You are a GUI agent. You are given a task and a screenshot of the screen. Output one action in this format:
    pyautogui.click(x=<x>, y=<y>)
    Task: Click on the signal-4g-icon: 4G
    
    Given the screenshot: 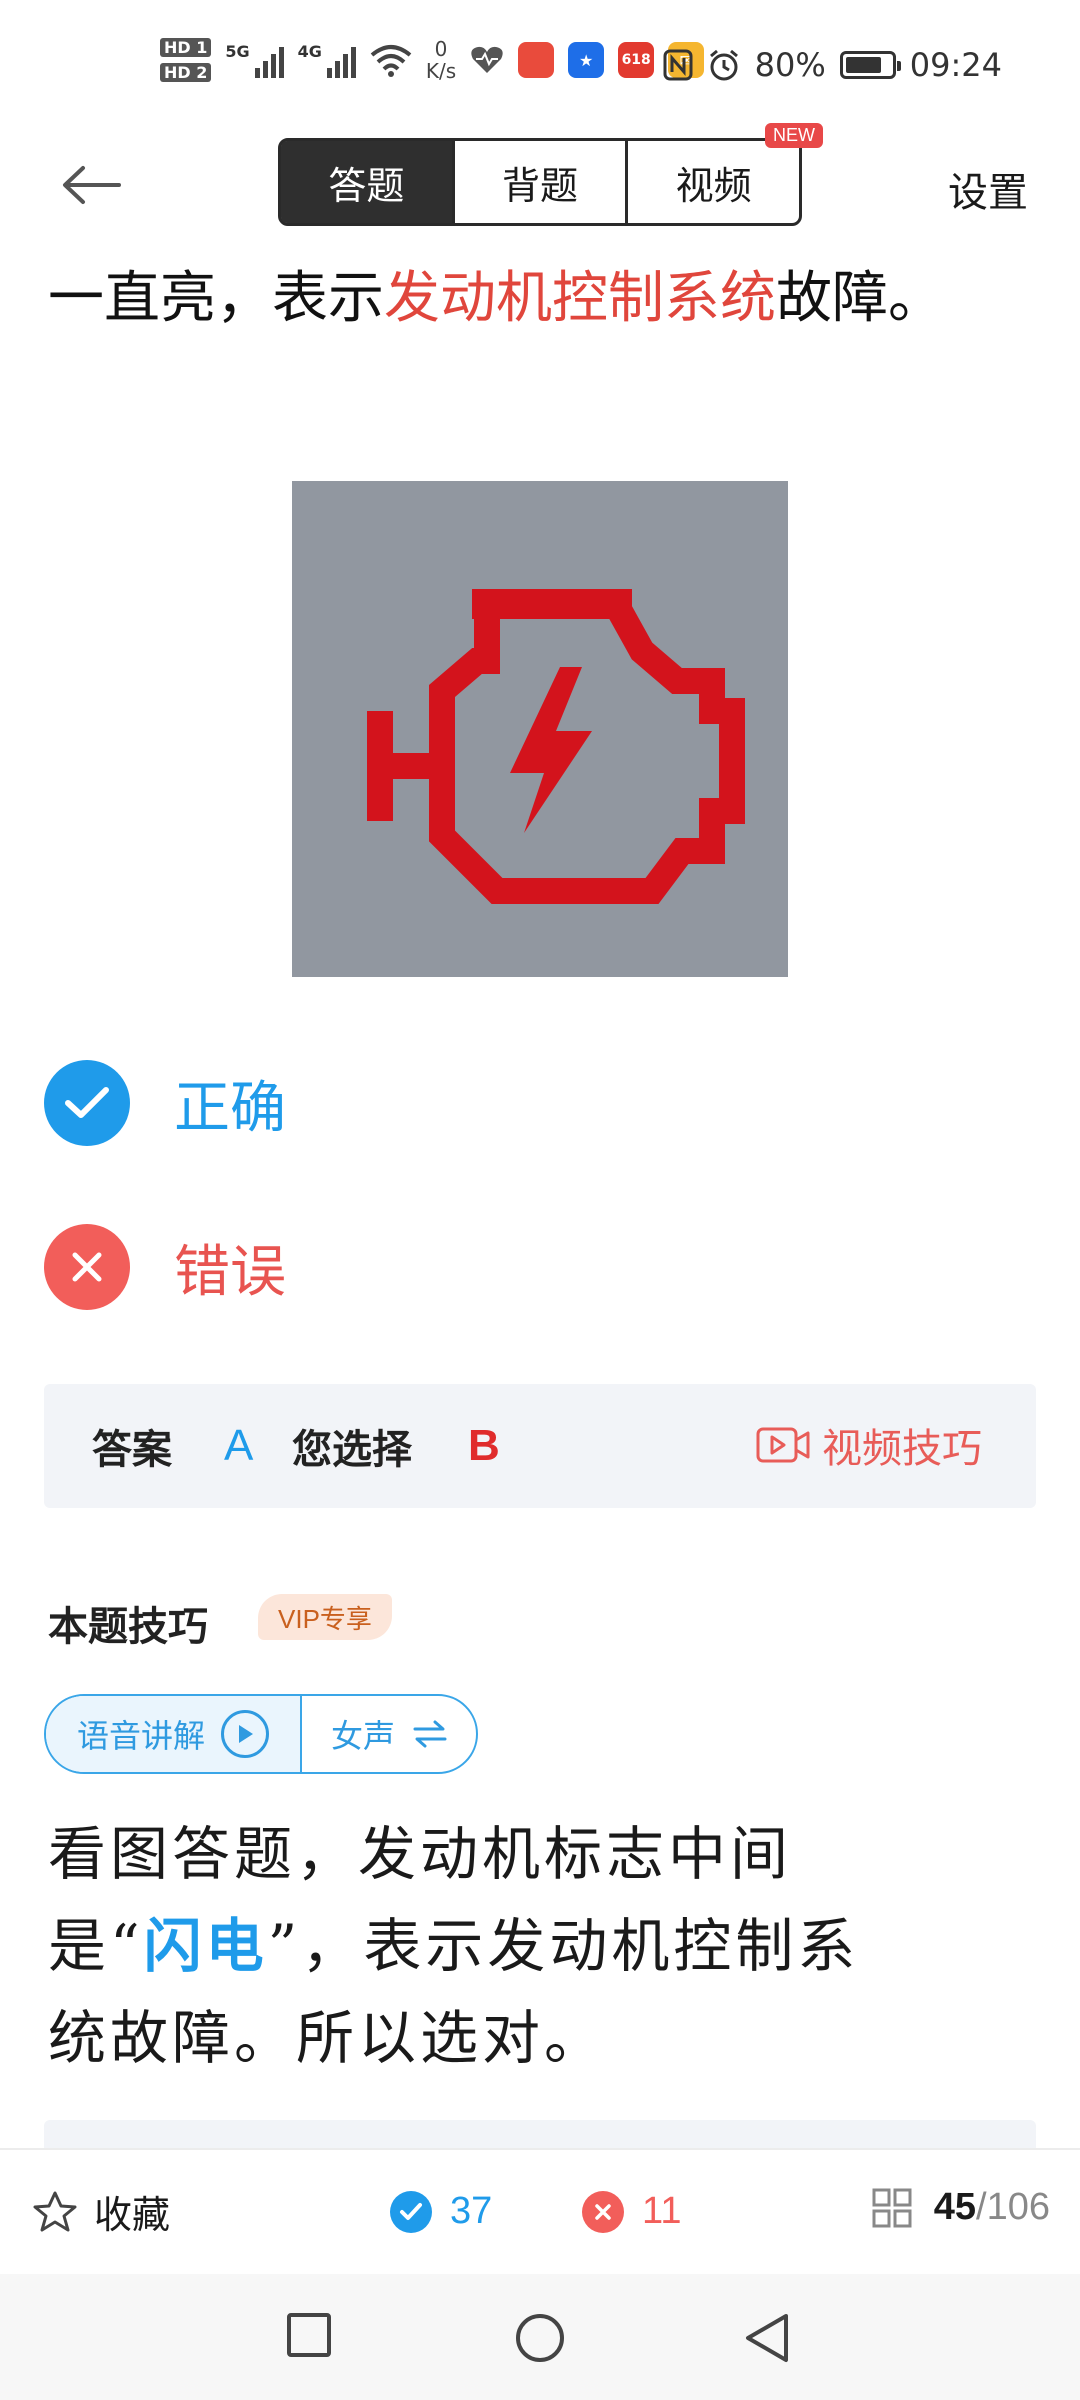 What is the action you would take?
    pyautogui.click(x=327, y=60)
    